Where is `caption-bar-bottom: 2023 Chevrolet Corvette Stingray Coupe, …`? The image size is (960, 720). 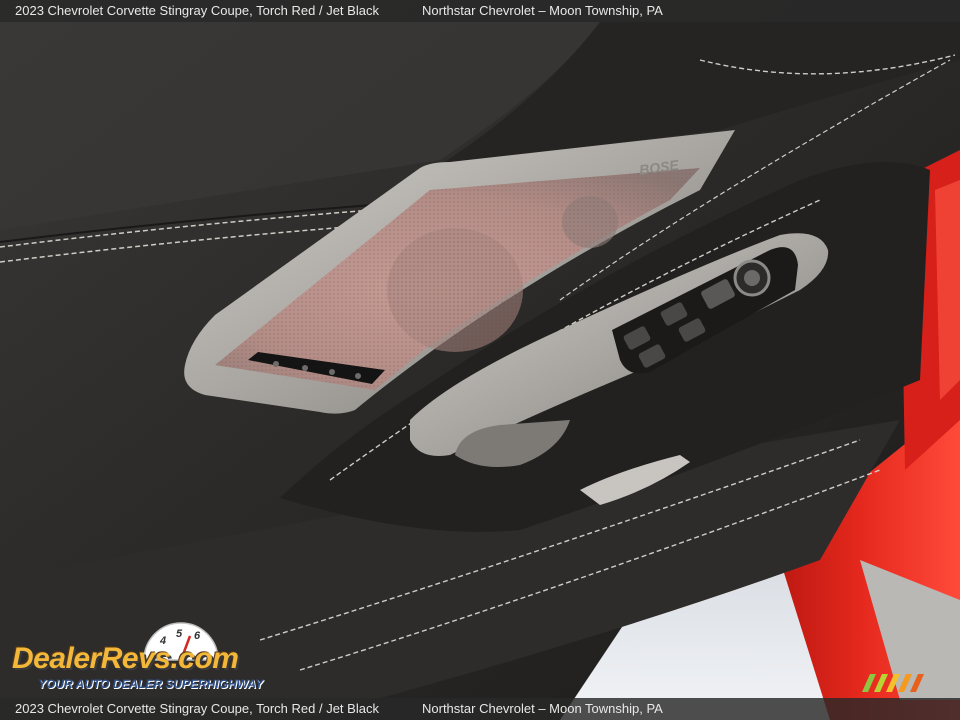 caption-bar-bottom: 2023 Chevrolet Corvette Stingray Coupe, … is located at coordinates (480, 709).